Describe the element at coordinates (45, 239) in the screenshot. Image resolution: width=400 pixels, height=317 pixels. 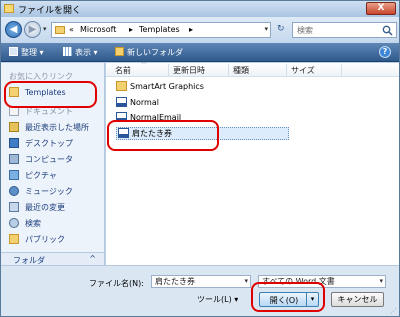
I see `nav-item-label: パブリック` at that location.